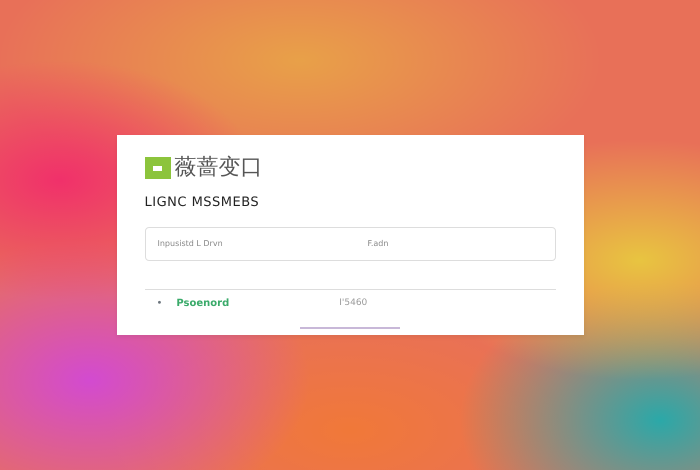 The height and width of the screenshot is (470, 700). What do you see at coordinates (353, 303) in the screenshot?
I see `password-value: I'5460` at bounding box center [353, 303].